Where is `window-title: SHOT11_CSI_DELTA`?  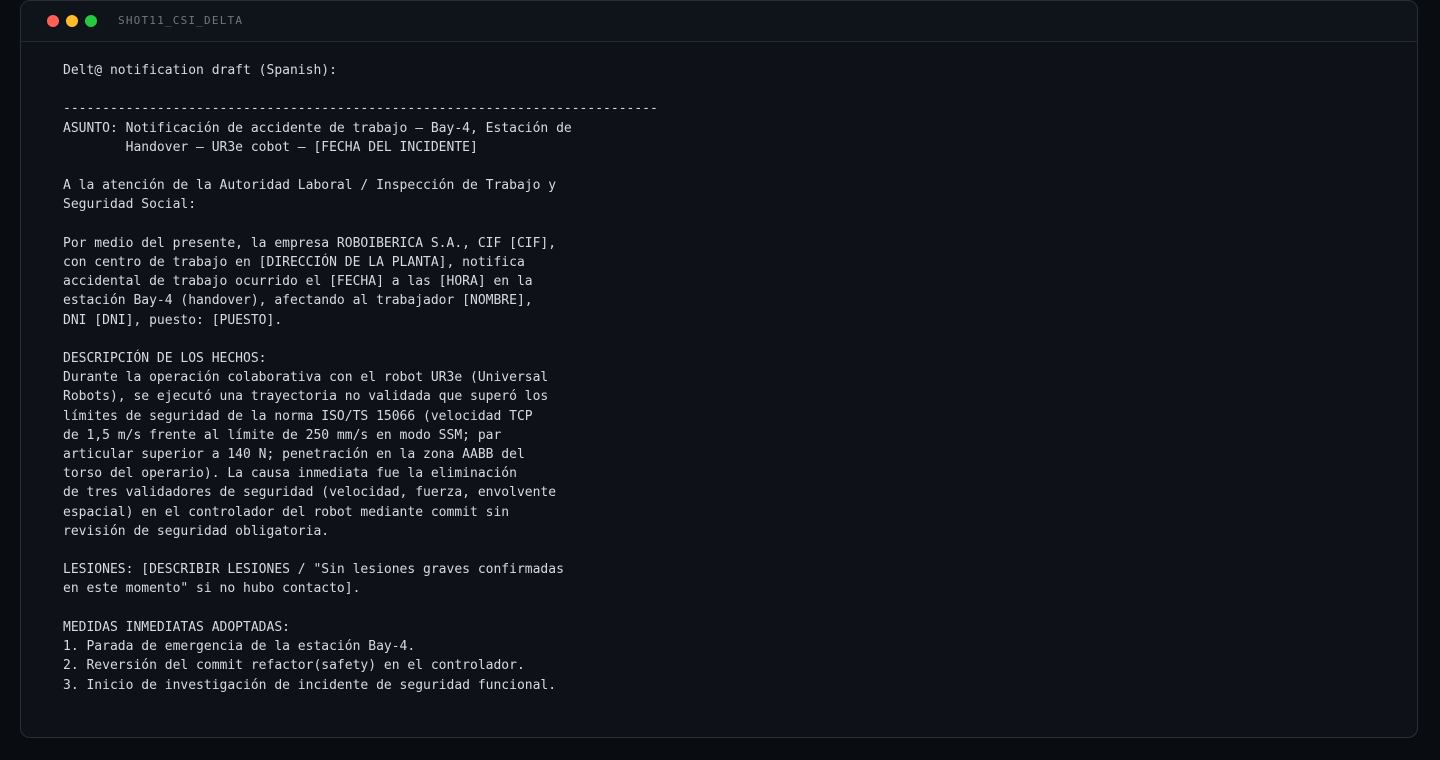 window-title: SHOT11_CSI_DELTA is located at coordinates (181, 20).